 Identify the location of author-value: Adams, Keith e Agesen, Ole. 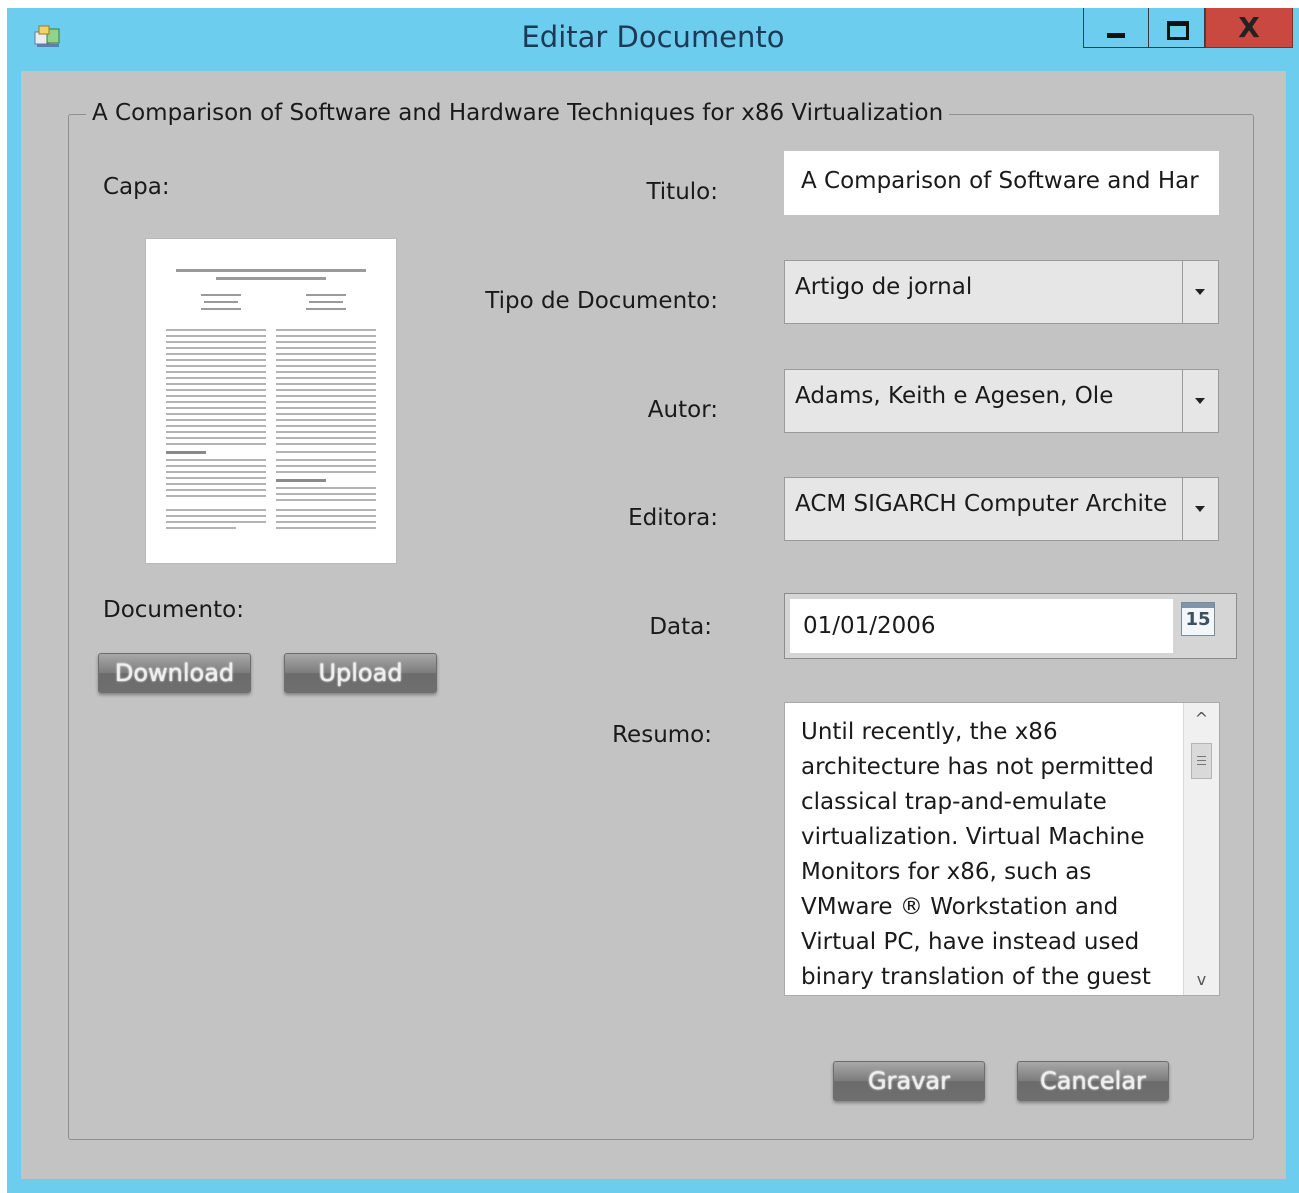
(954, 396).